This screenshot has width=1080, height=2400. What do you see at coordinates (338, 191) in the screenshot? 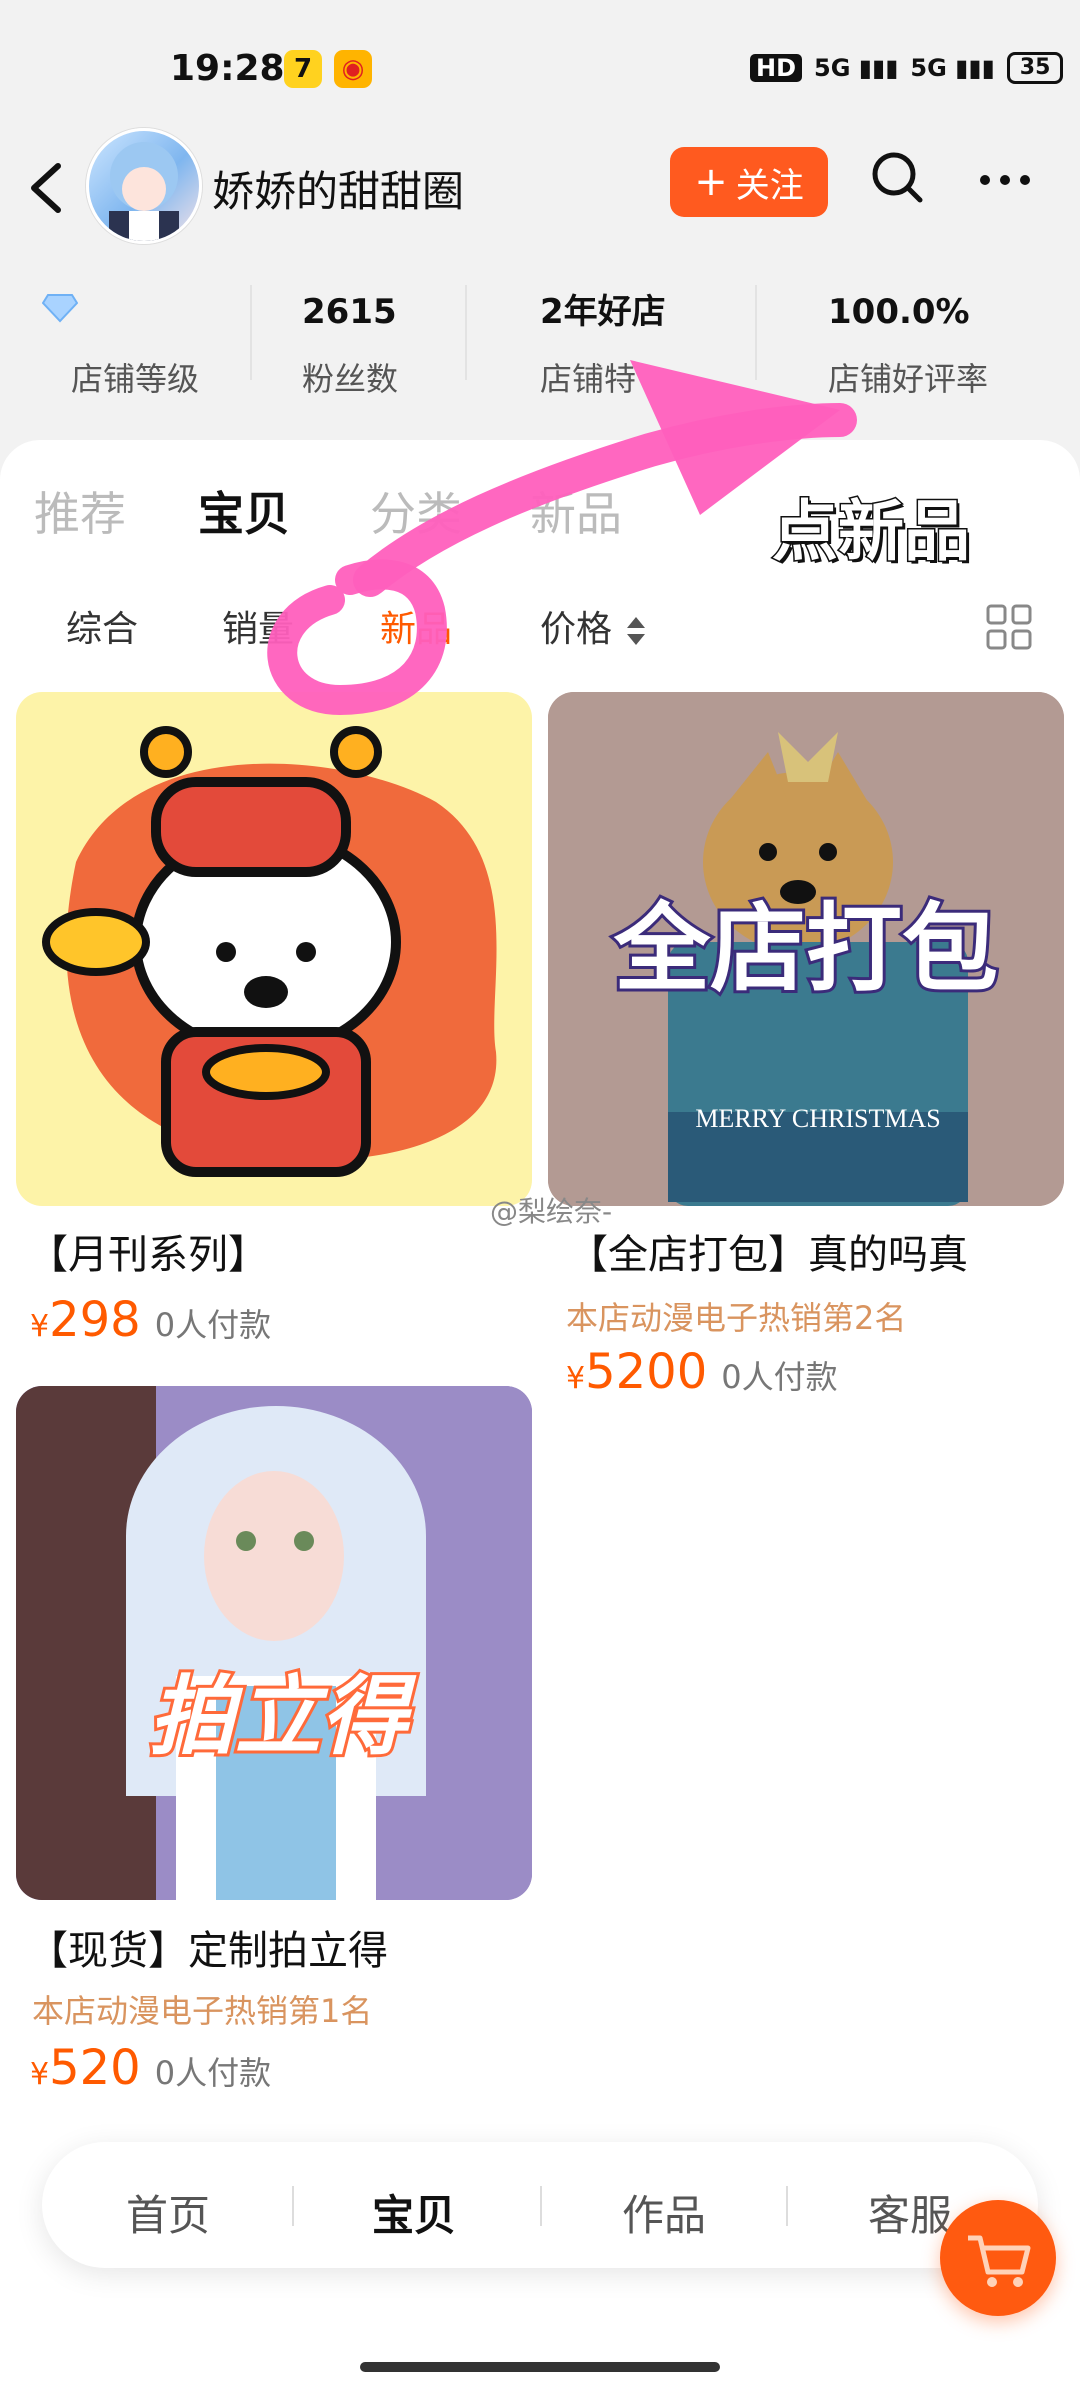
I see `shop-name: 娇娇的甜甜圈` at bounding box center [338, 191].